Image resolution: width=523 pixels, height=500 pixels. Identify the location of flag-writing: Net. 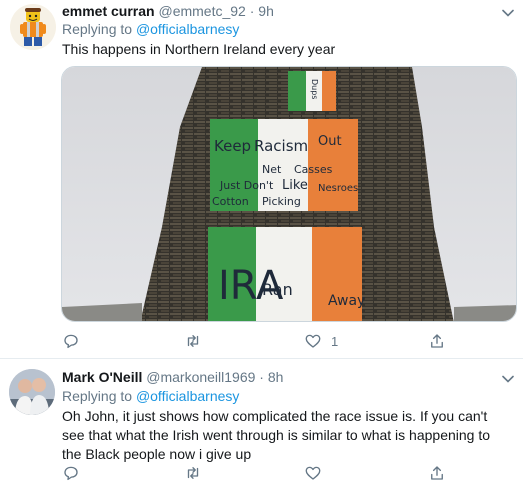
(272, 169).